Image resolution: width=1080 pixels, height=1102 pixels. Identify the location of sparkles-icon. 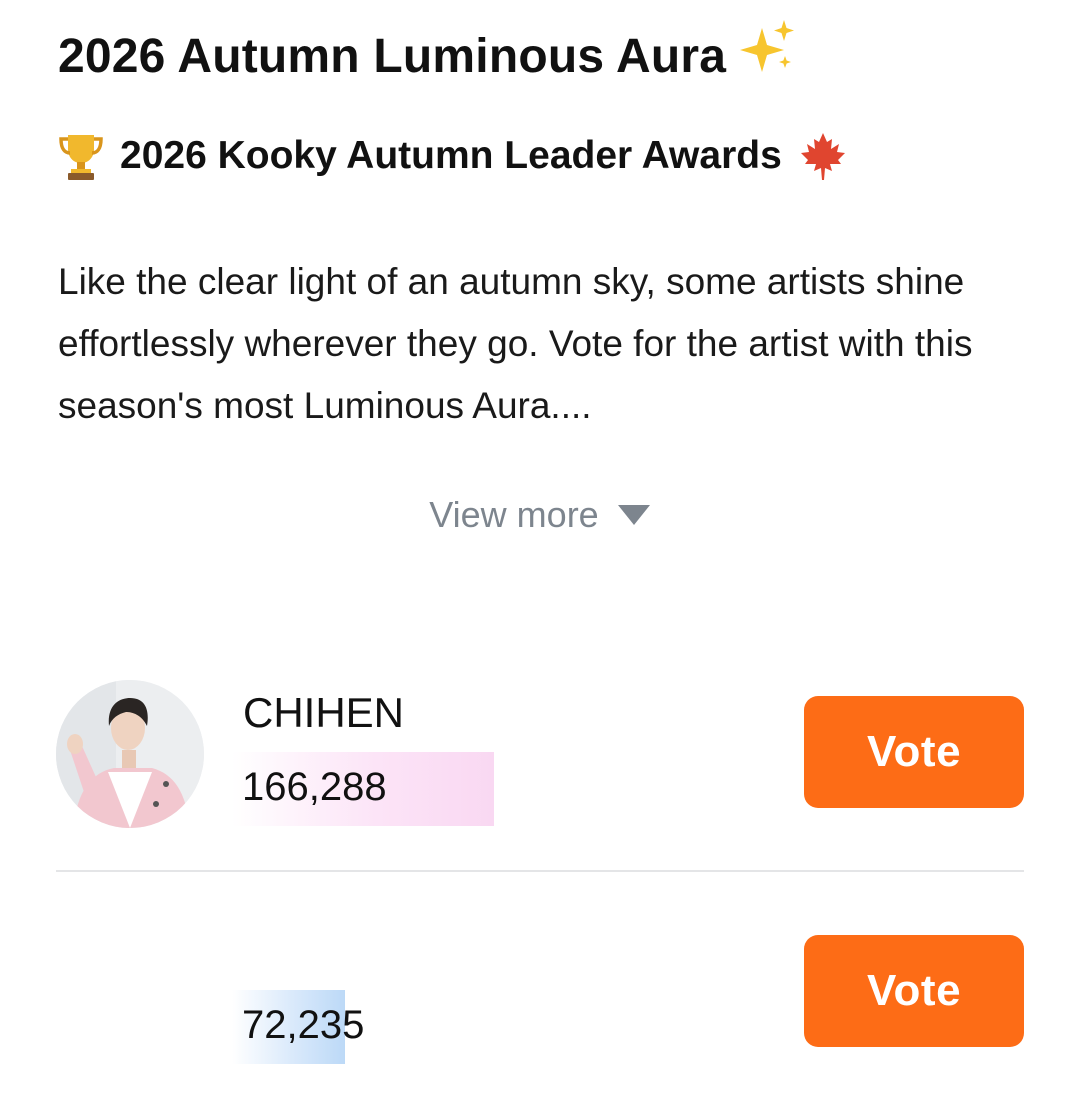
(767, 46).